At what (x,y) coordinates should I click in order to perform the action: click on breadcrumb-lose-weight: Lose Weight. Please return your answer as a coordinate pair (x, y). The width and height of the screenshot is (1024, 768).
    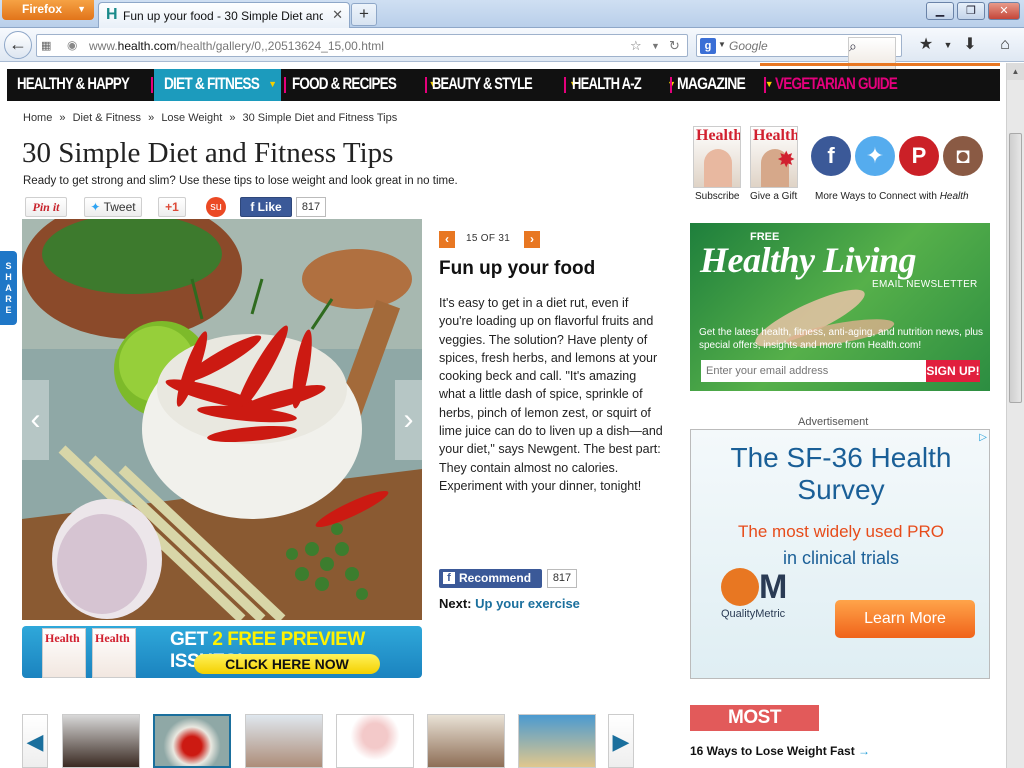
    Looking at the image, I should click on (191, 118).